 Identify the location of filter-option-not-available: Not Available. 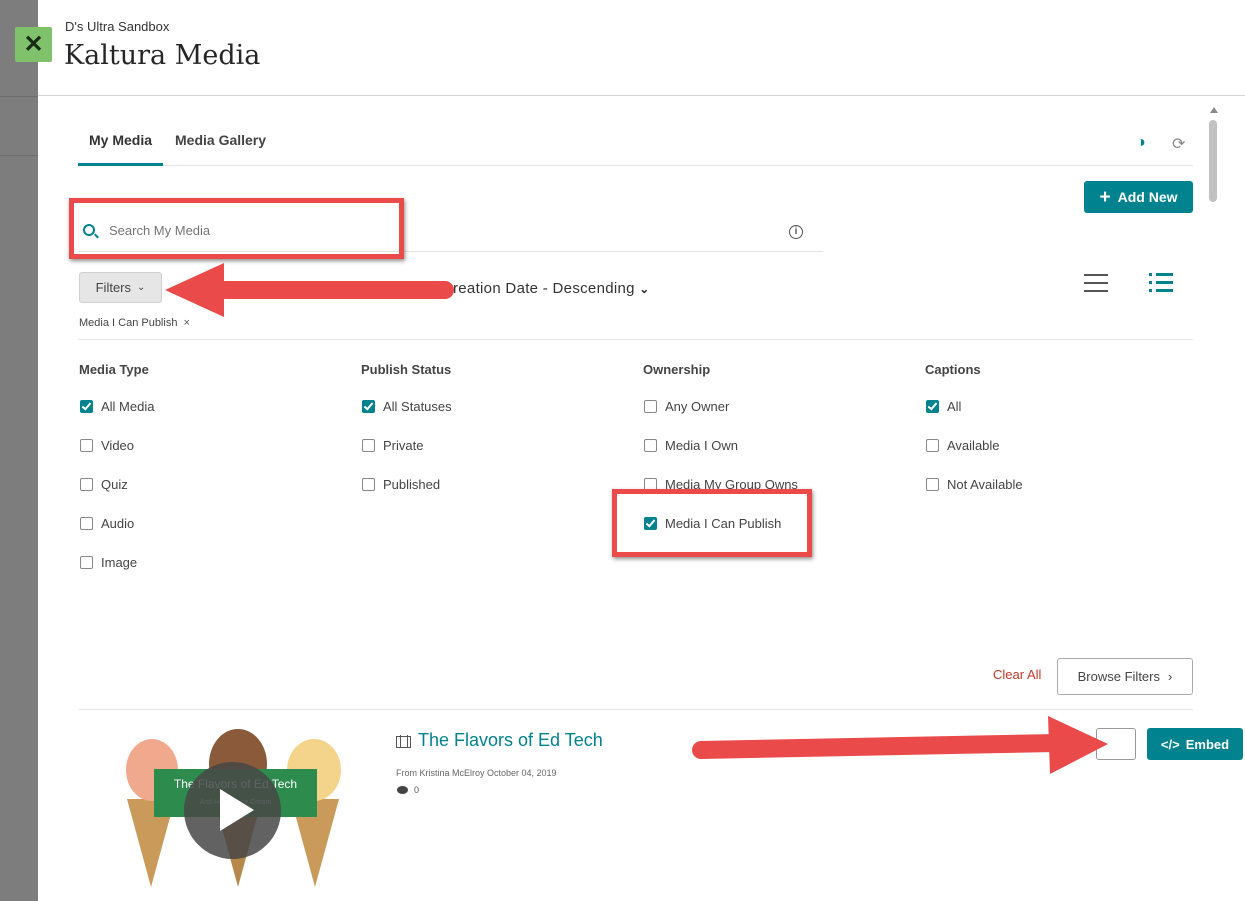
(1055, 497).